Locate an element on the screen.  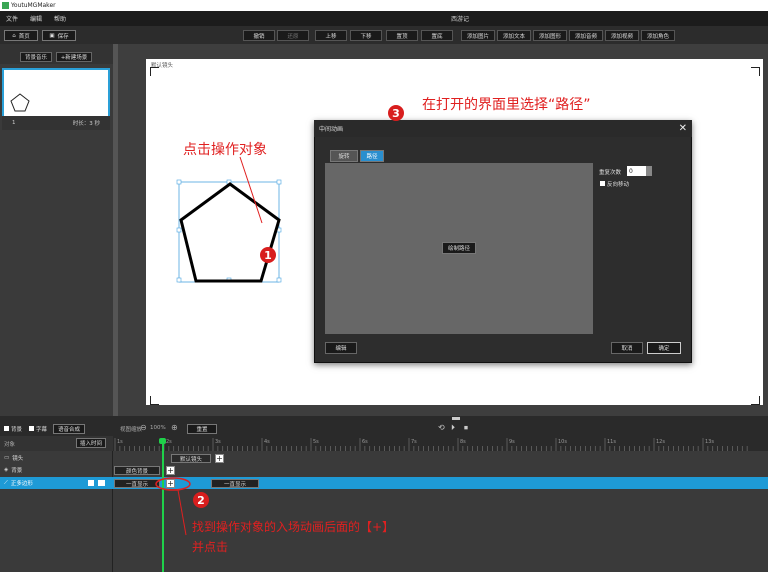
title-bar: YoutuMGMaker is located at coordinates (384, 5).